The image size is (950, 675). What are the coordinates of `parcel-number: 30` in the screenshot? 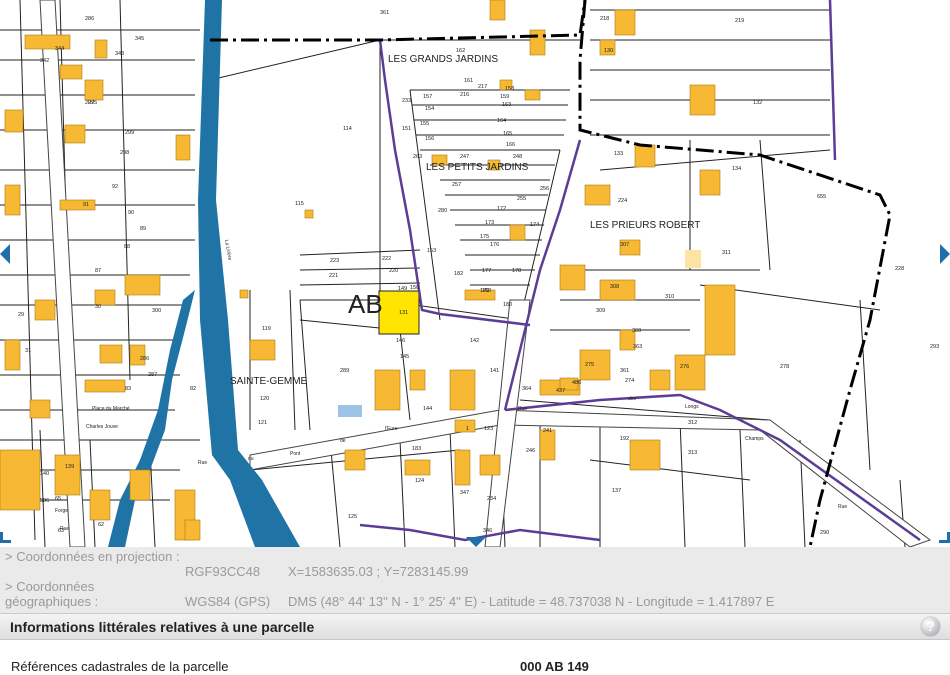 It's located at (98, 307).